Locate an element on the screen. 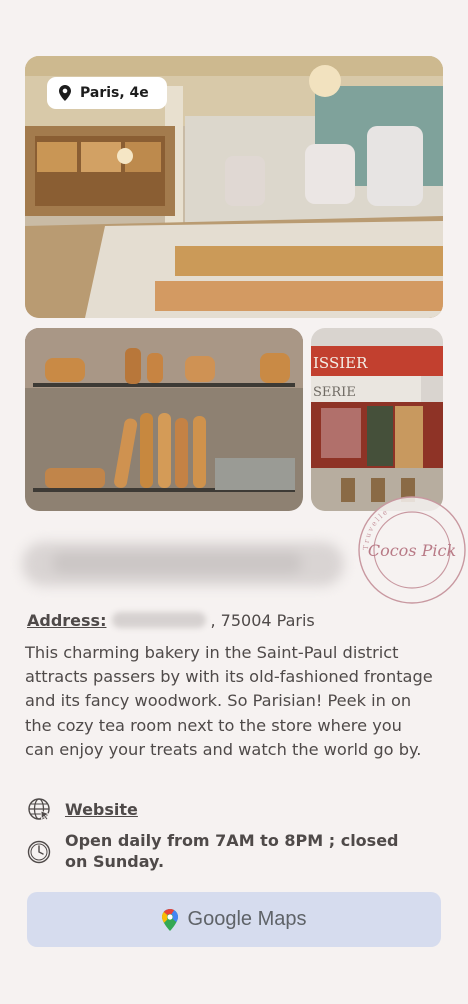 Image resolution: width=468 pixels, height=1004 pixels. address-row: Address: , 75004 Paris is located at coordinates (171, 620).